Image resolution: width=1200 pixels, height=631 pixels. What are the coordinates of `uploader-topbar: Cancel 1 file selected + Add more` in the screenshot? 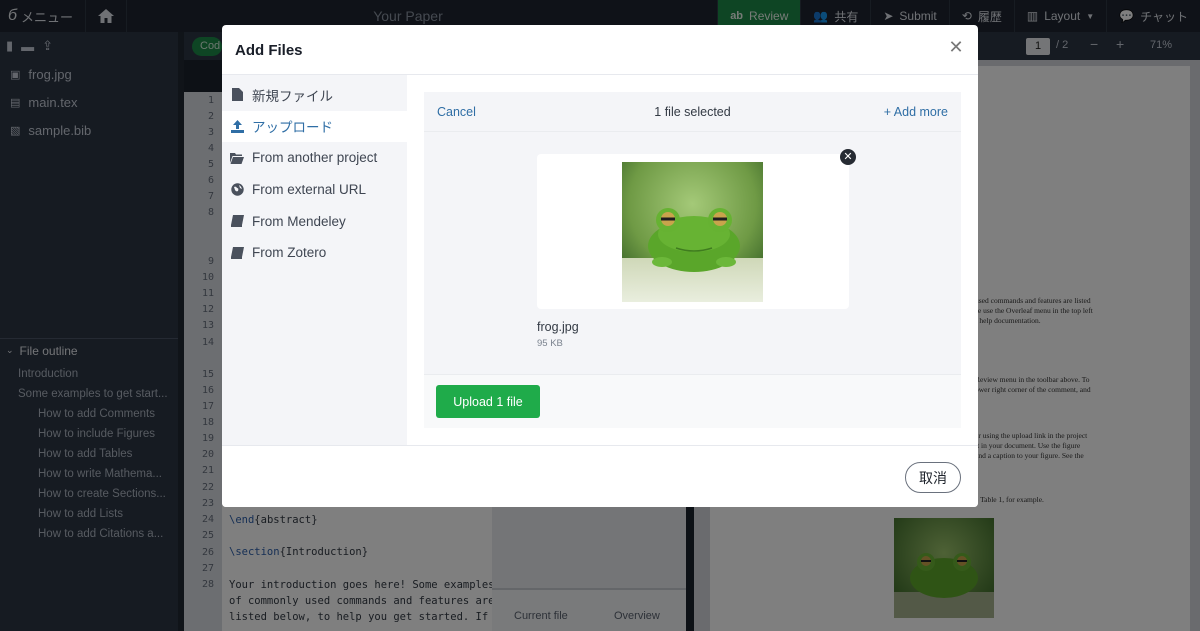 It's located at (692, 112).